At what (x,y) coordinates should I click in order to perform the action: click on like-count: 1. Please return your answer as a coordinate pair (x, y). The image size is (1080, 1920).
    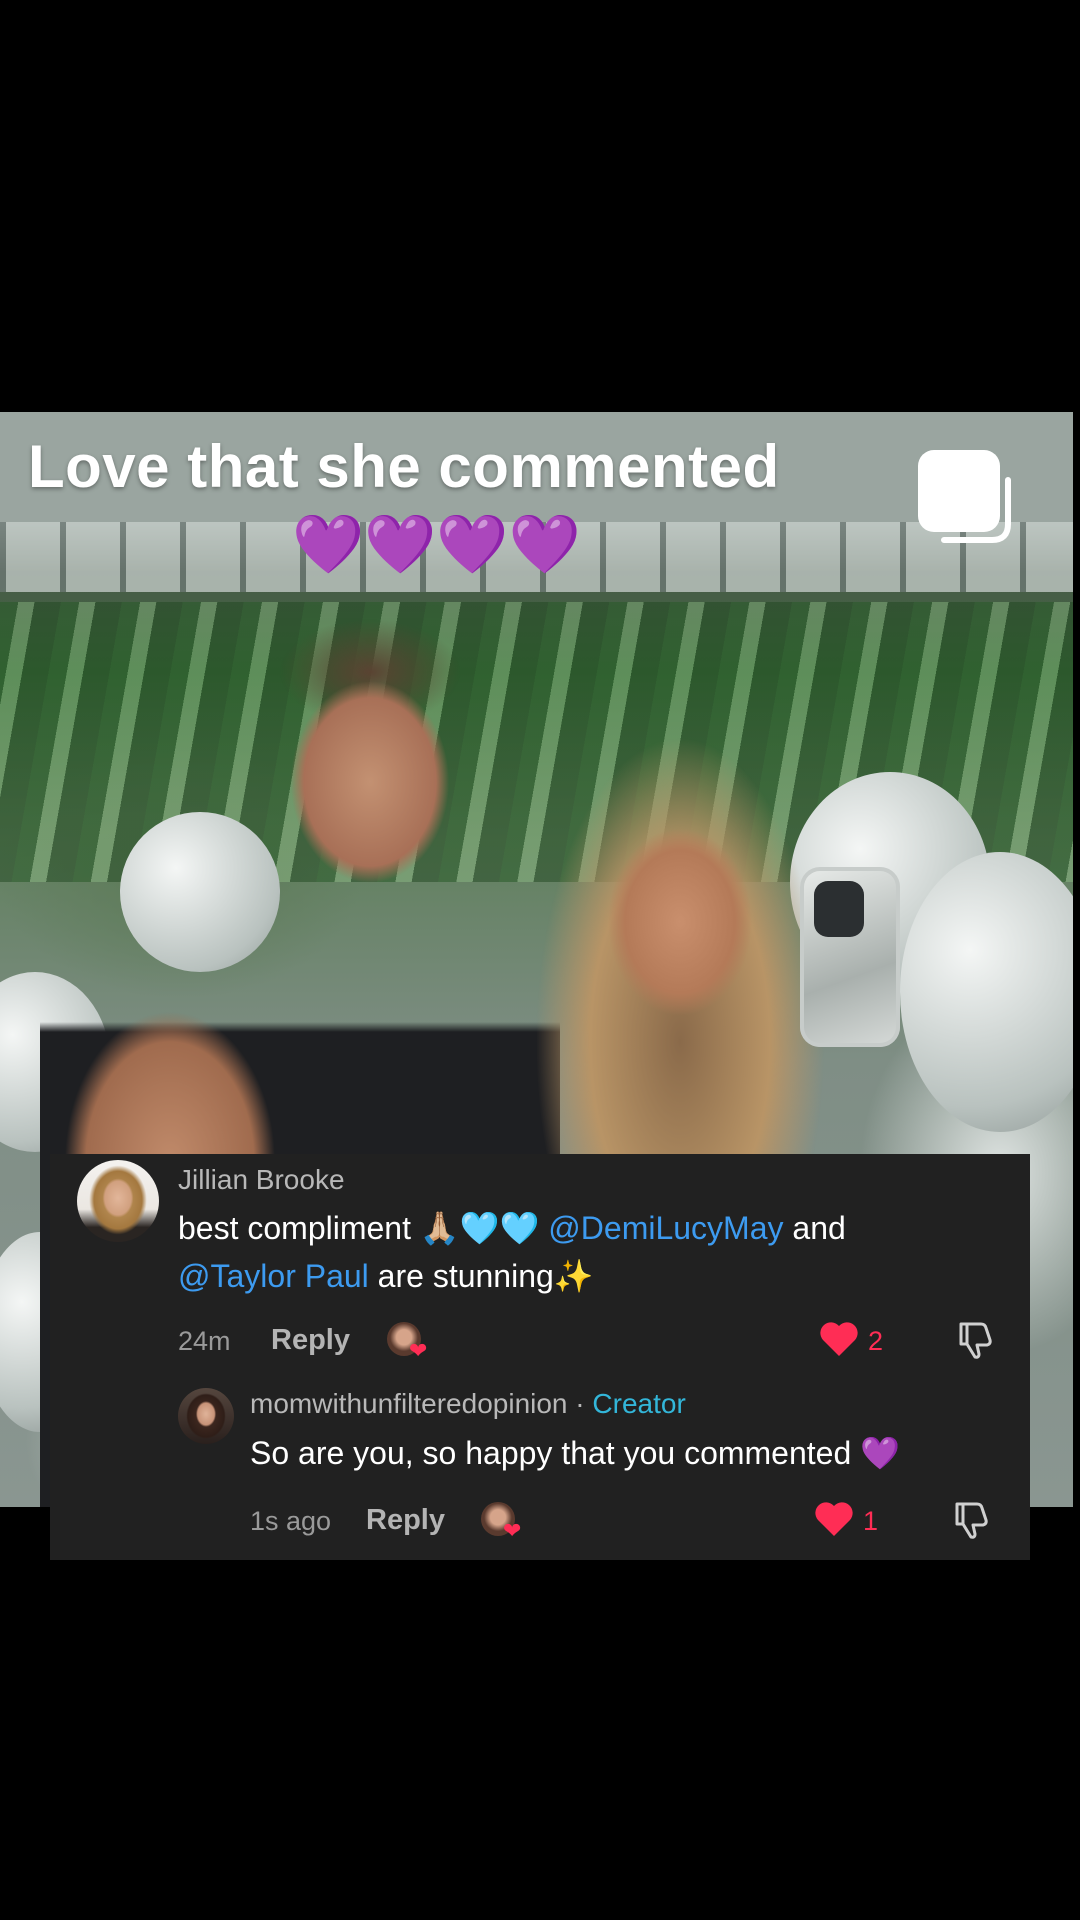
    Looking at the image, I should click on (871, 1521).